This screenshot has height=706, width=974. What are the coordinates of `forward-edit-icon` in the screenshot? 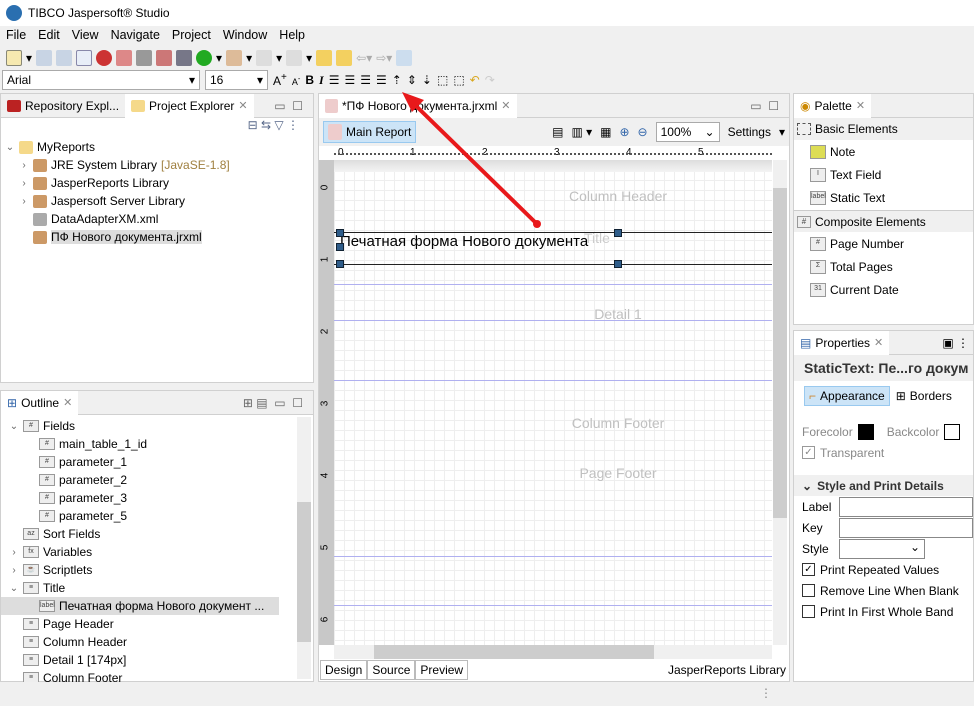 It's located at (344, 58).